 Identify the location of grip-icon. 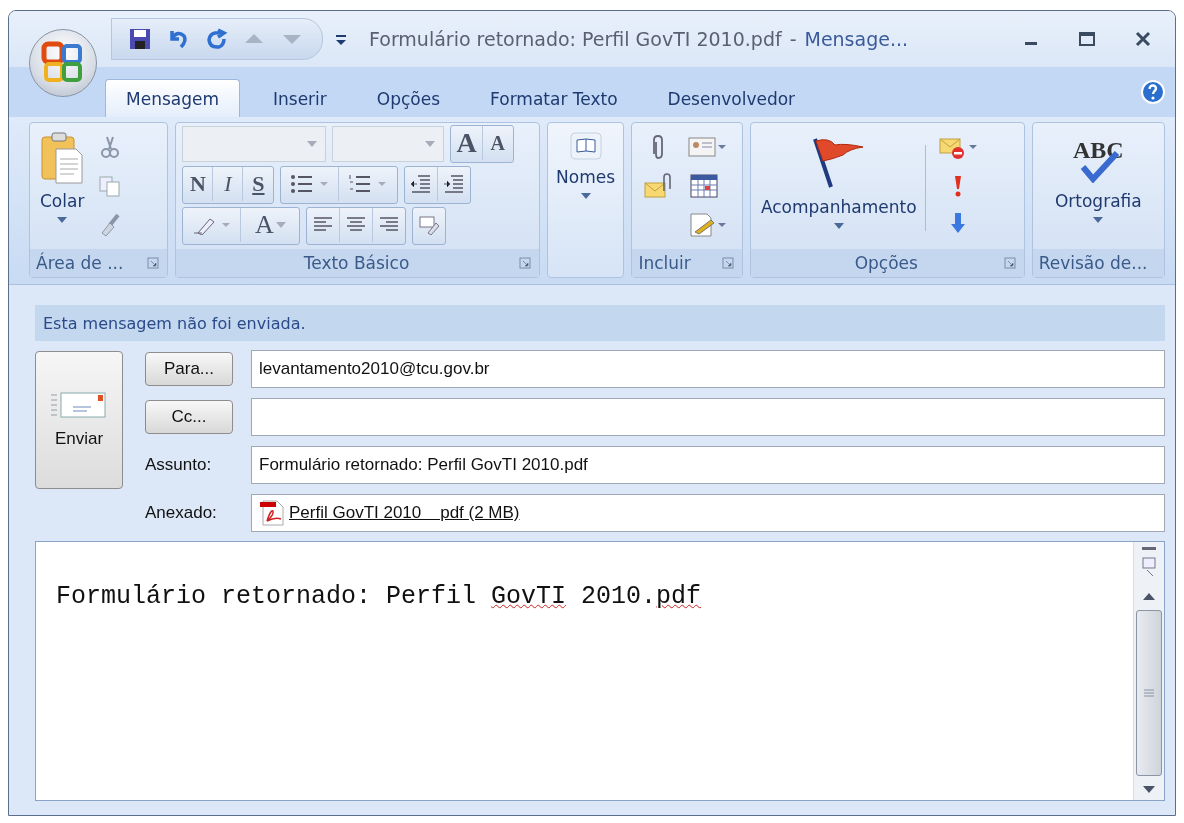
(1149, 693).